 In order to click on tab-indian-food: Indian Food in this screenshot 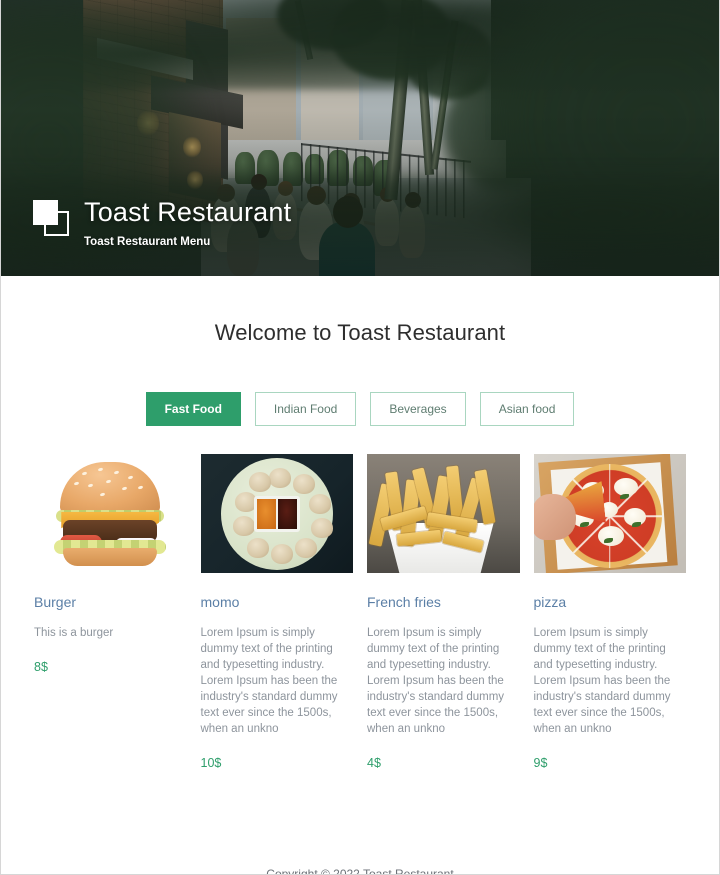, I will do `click(305, 409)`.